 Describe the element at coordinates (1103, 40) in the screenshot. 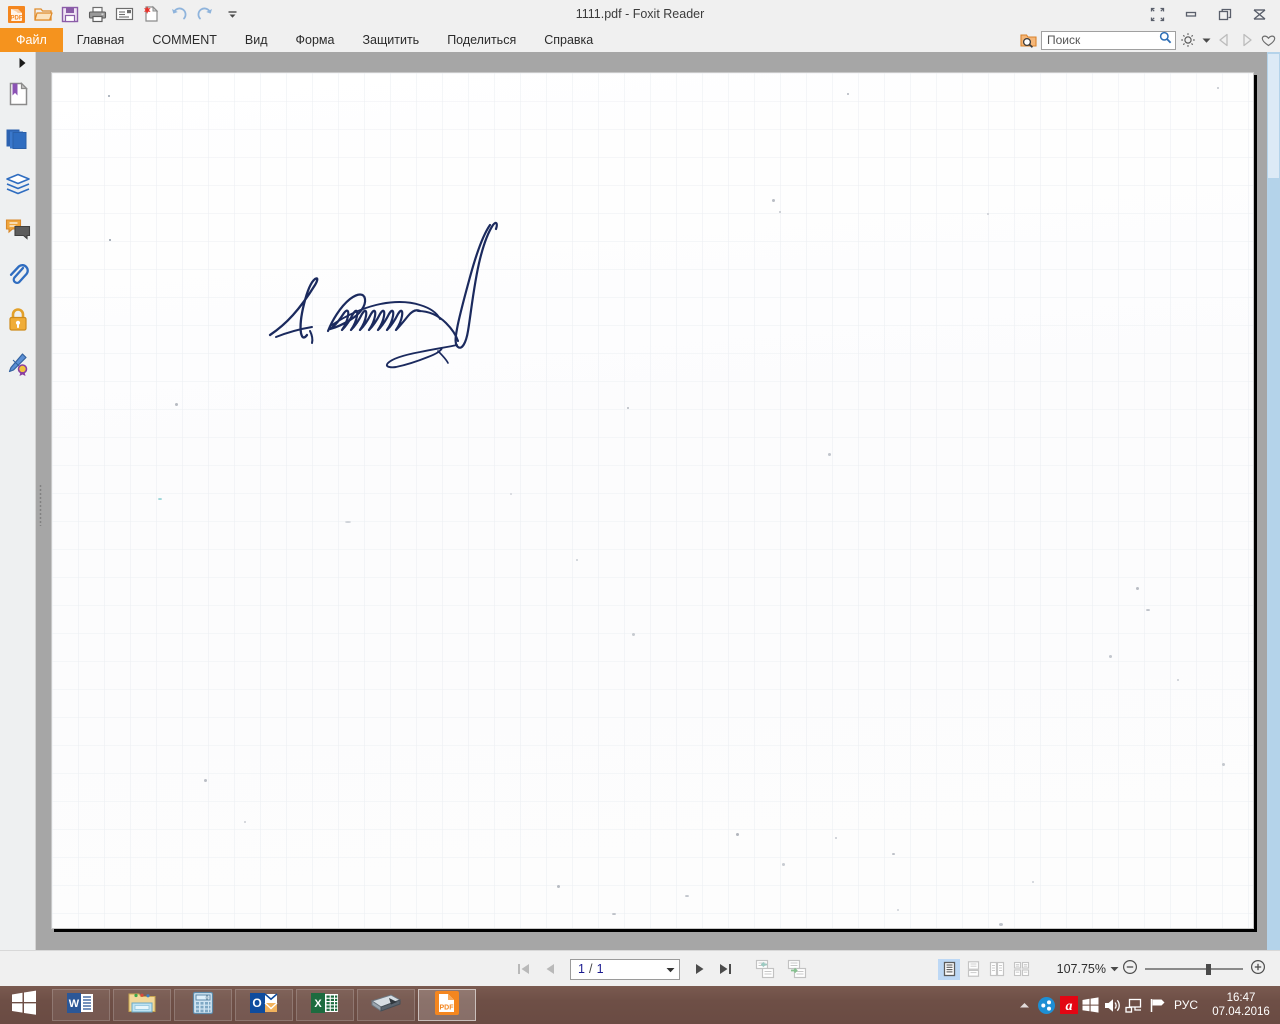

I see `search-input` at that location.